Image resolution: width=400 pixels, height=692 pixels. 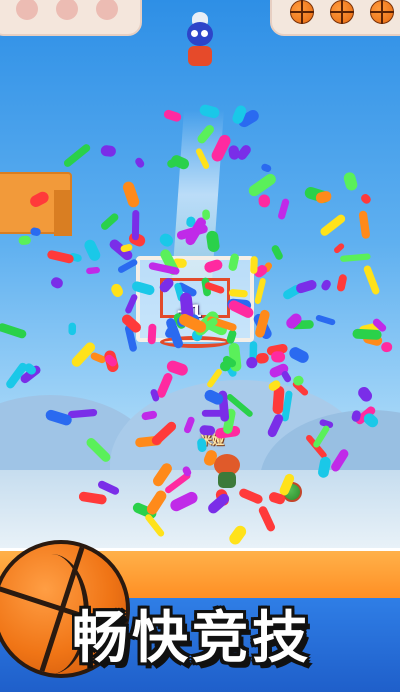 I want to click on basketball, so click(x=292, y=492).